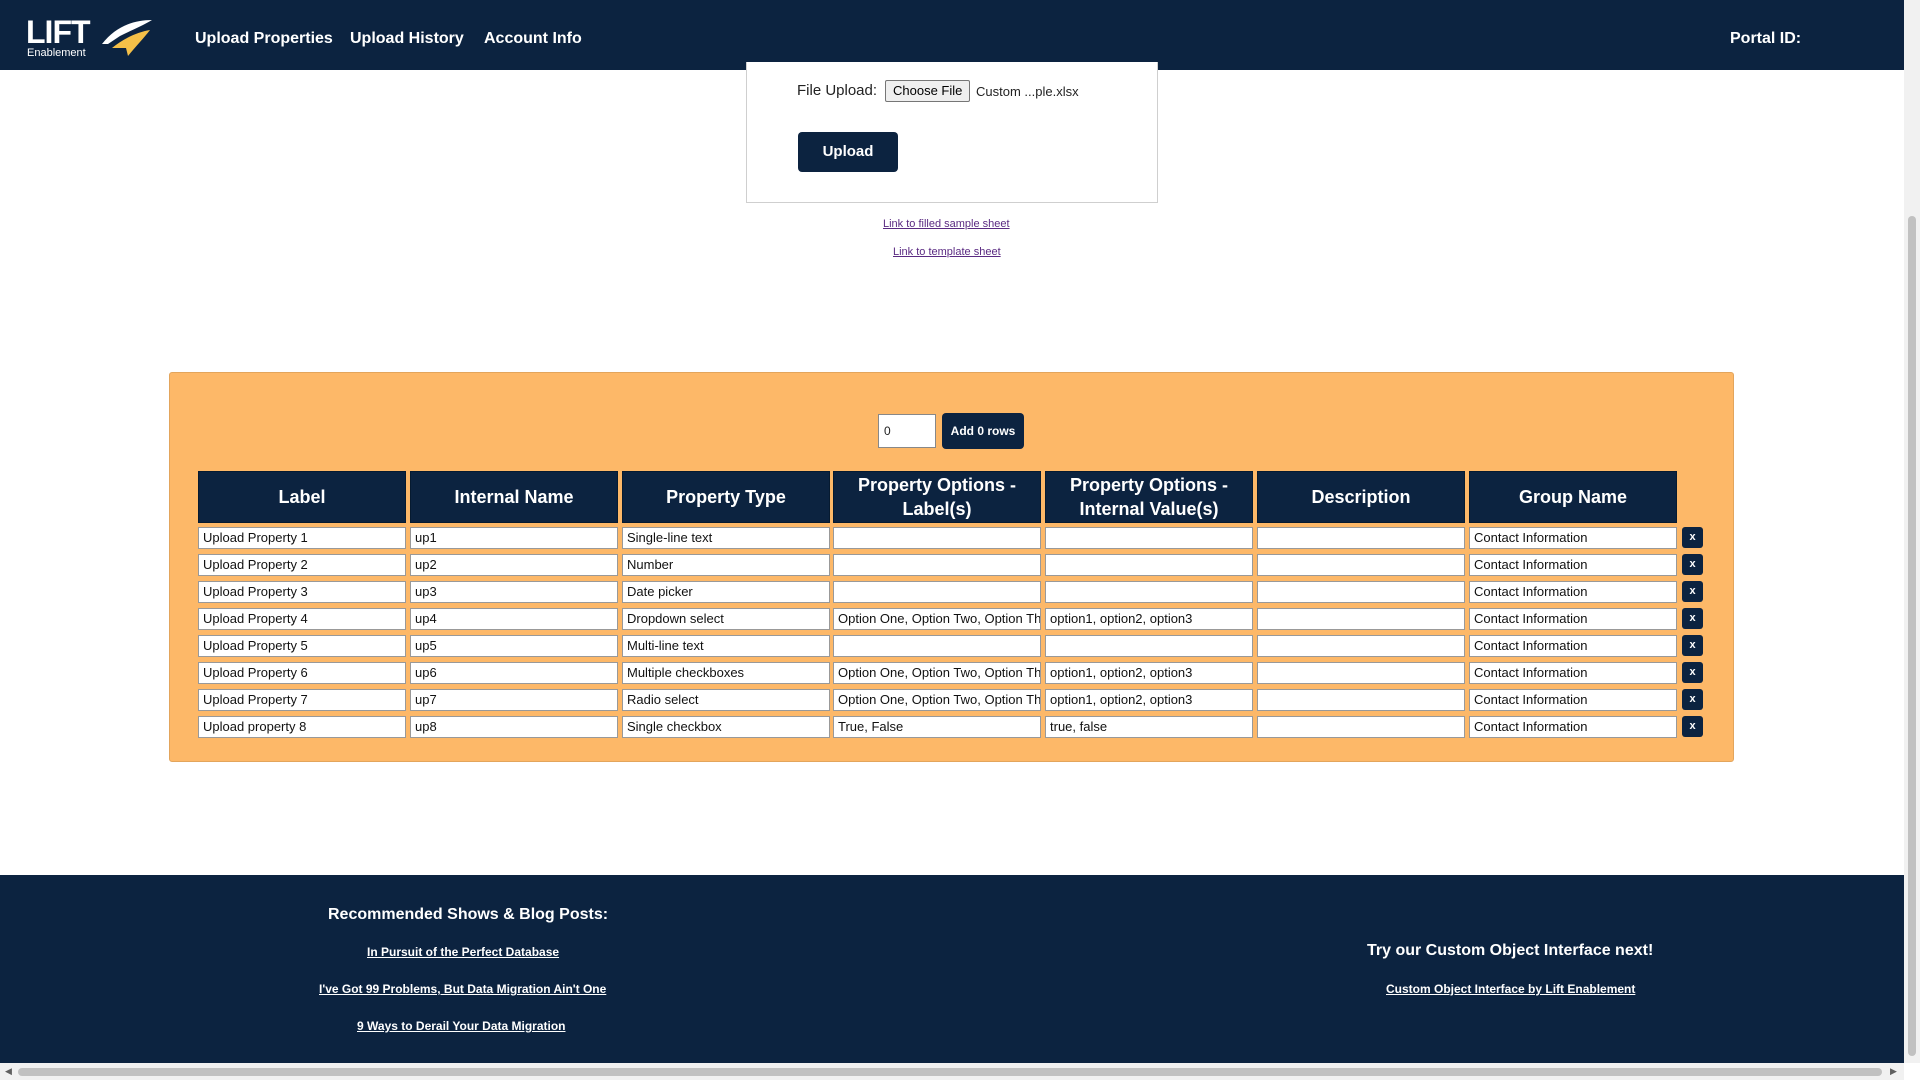  I want to click on horizontal-scrollbar: ◀ ▶, so click(952, 1071).